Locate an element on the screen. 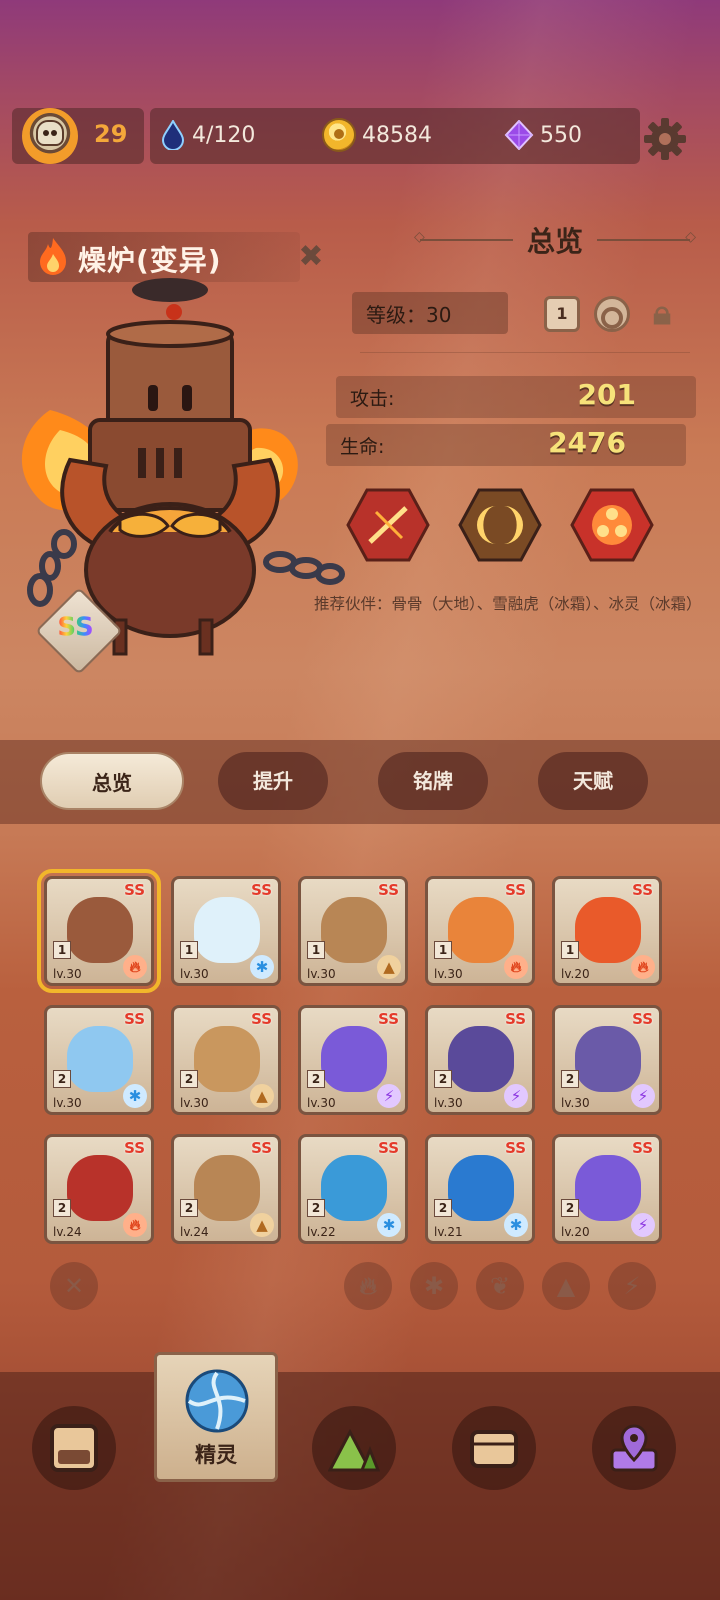 This screenshot has height=1600, width=720. skill-swirl-icon is located at coordinates (612, 525).